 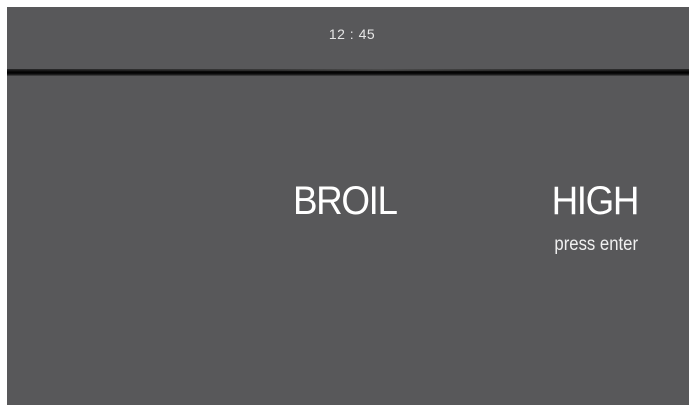 What do you see at coordinates (595, 201) in the screenshot?
I see `broil-level-label: HIGH` at bounding box center [595, 201].